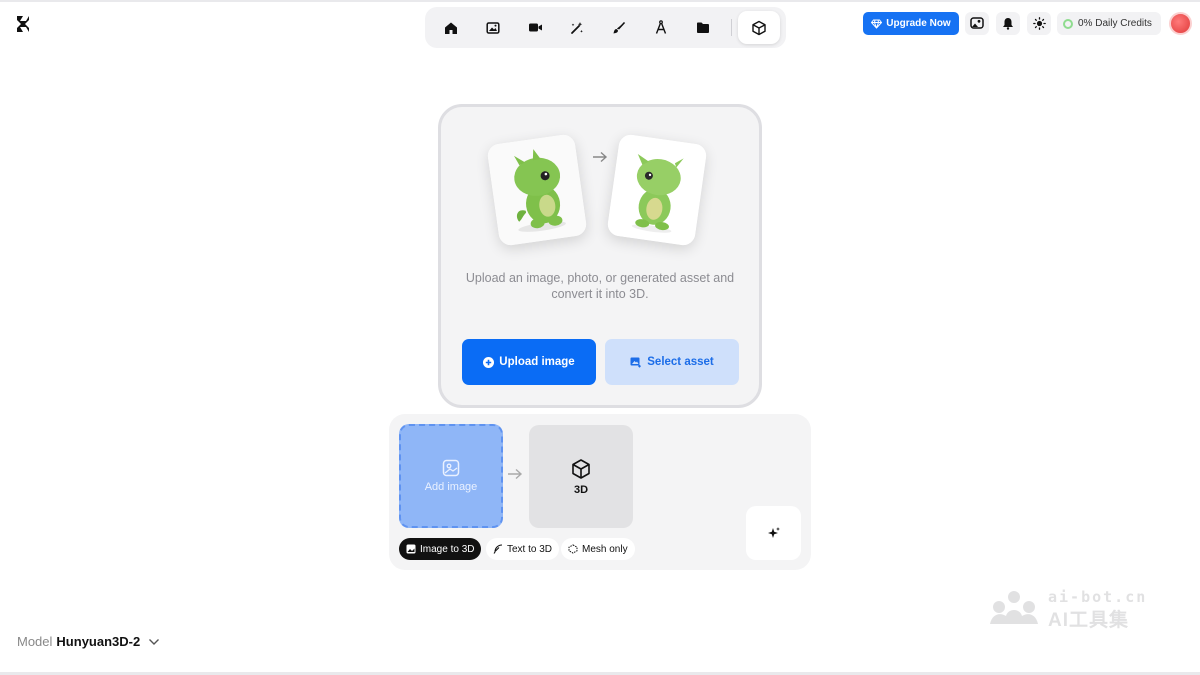  I want to click on select-asset-button: Select asset, so click(672, 362).